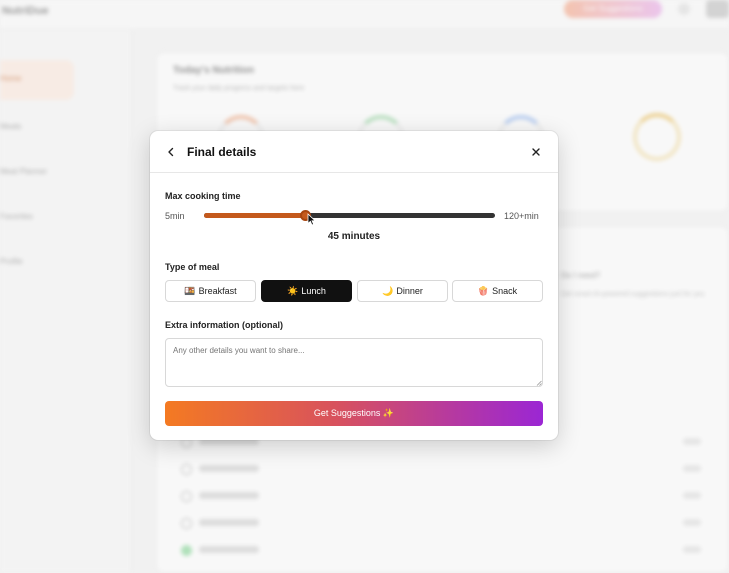 The height and width of the screenshot is (573, 729). Describe the element at coordinates (16, 219) in the screenshot. I see `sidebar-item-favorites: Favorites` at that location.